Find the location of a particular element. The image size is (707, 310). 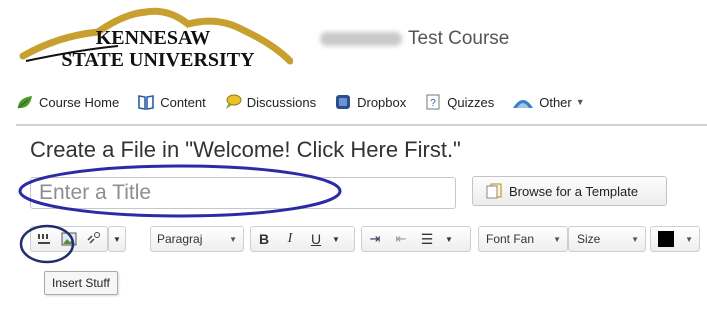

font-family-select: Font Fan ▼ is located at coordinates (523, 239).